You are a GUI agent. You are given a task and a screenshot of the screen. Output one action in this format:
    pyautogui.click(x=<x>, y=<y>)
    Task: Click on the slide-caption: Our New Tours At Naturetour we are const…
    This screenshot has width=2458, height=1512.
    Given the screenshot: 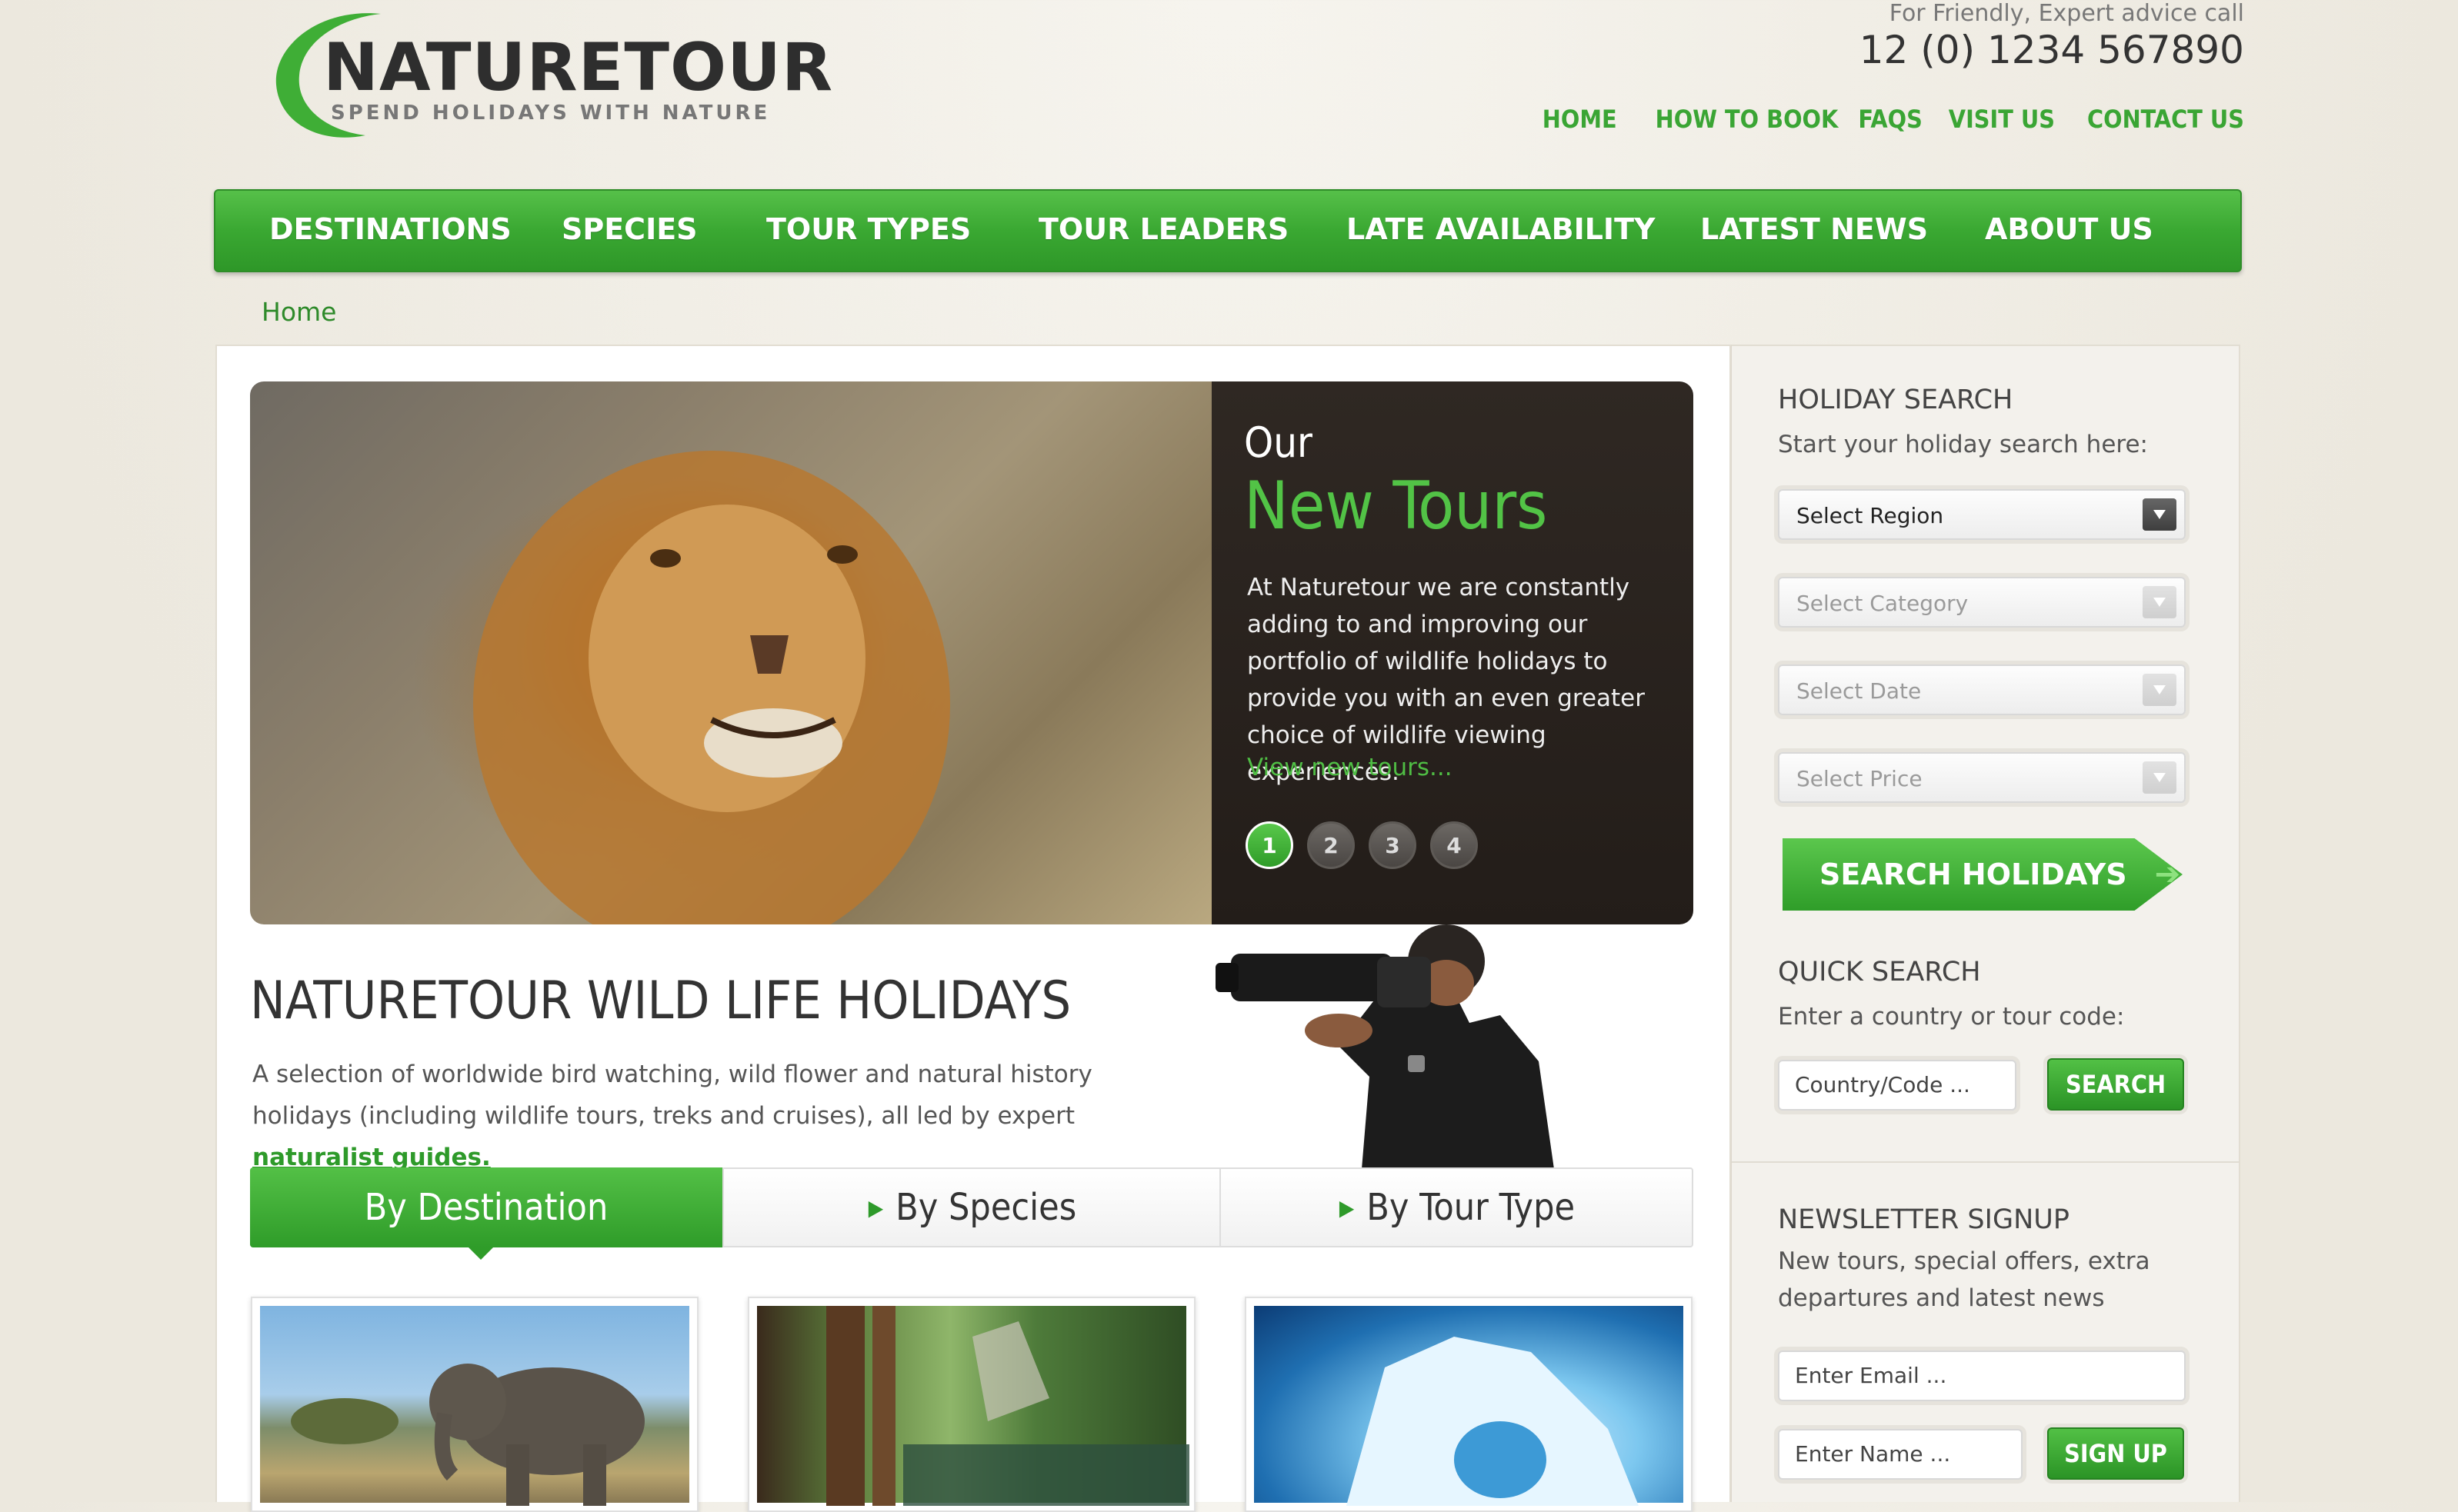 What is the action you would take?
    pyautogui.click(x=1452, y=652)
    